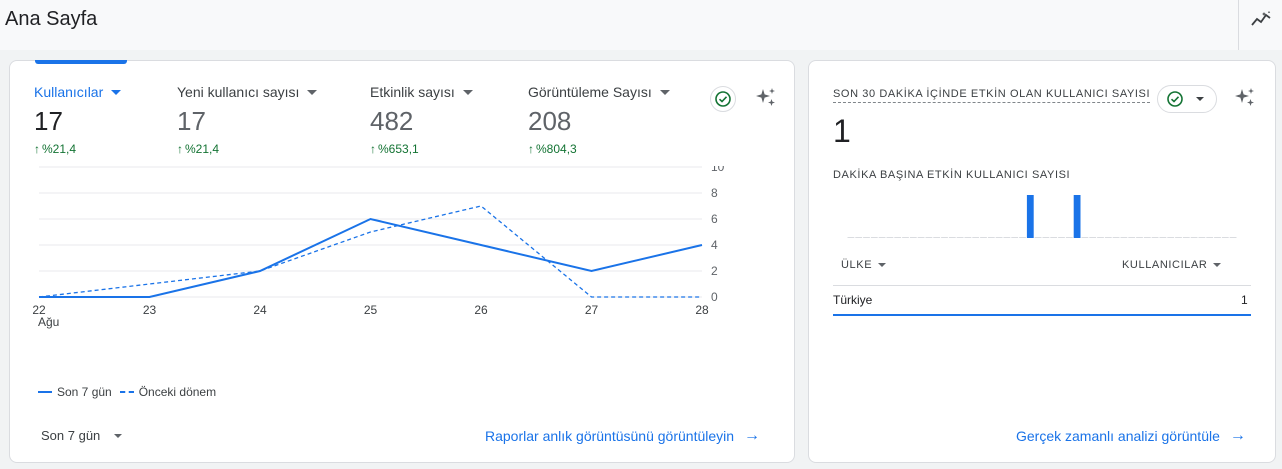 Image resolution: width=1282 pixels, height=469 pixels. Describe the element at coordinates (69, 92) in the screenshot. I see `metric-label-text: Kullanıcılar` at that location.